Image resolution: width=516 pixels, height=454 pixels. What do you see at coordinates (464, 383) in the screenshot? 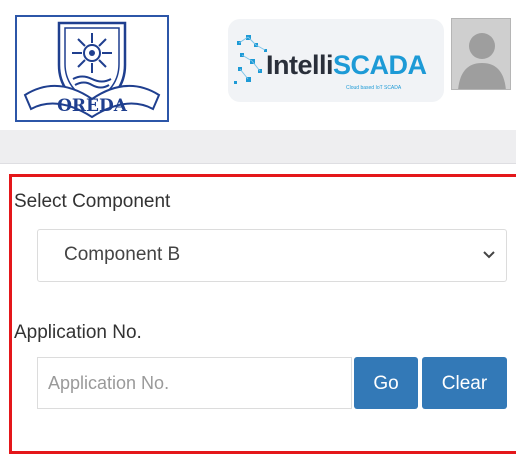
I see `clear-button: Clear` at bounding box center [464, 383].